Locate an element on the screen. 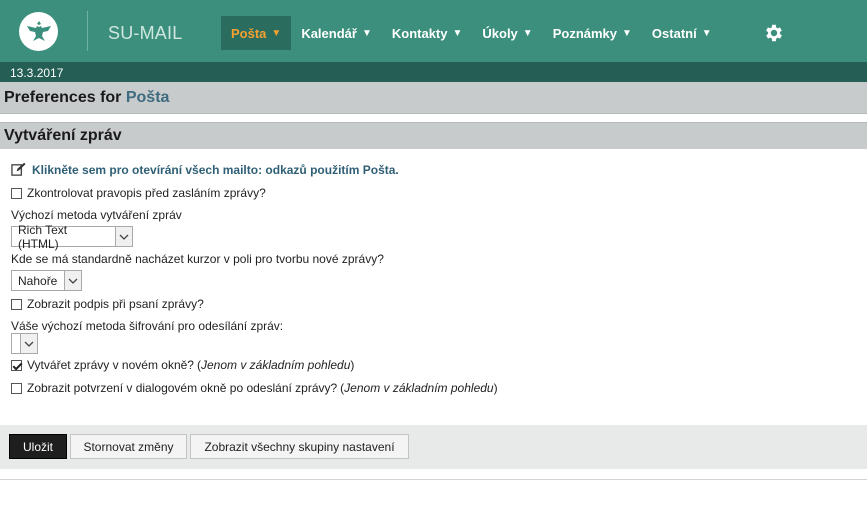 The height and width of the screenshot is (512, 867). logo-separator is located at coordinates (87, 31).